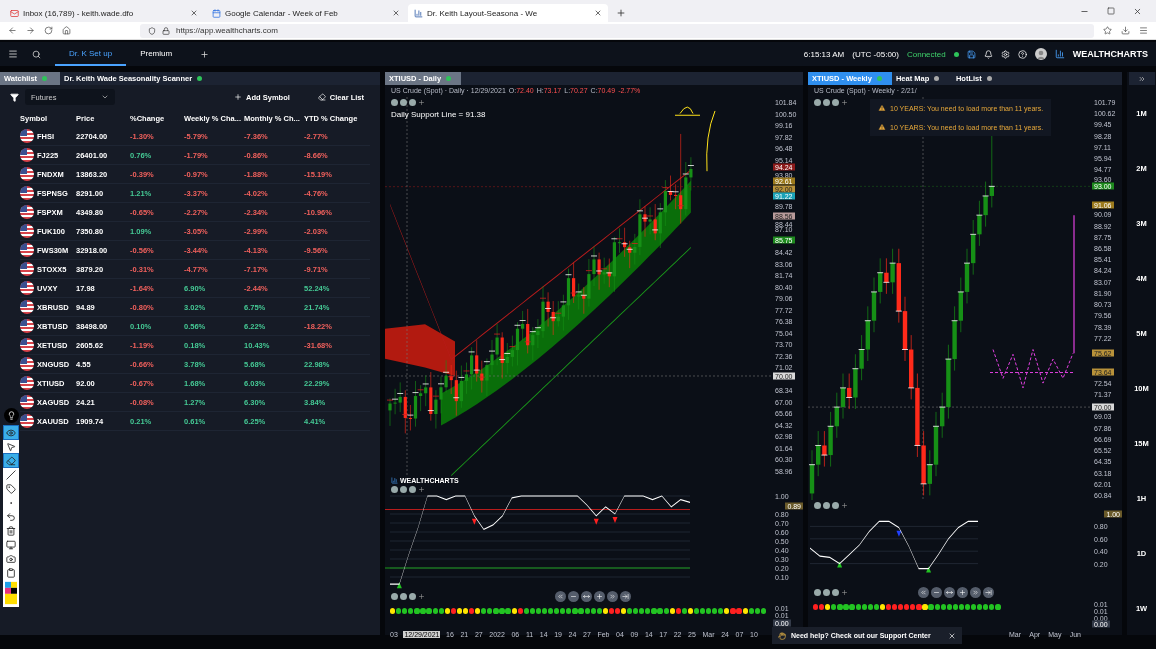 The height and width of the screenshot is (649, 1156). I want to click on maximize-icon, so click(1111, 11).